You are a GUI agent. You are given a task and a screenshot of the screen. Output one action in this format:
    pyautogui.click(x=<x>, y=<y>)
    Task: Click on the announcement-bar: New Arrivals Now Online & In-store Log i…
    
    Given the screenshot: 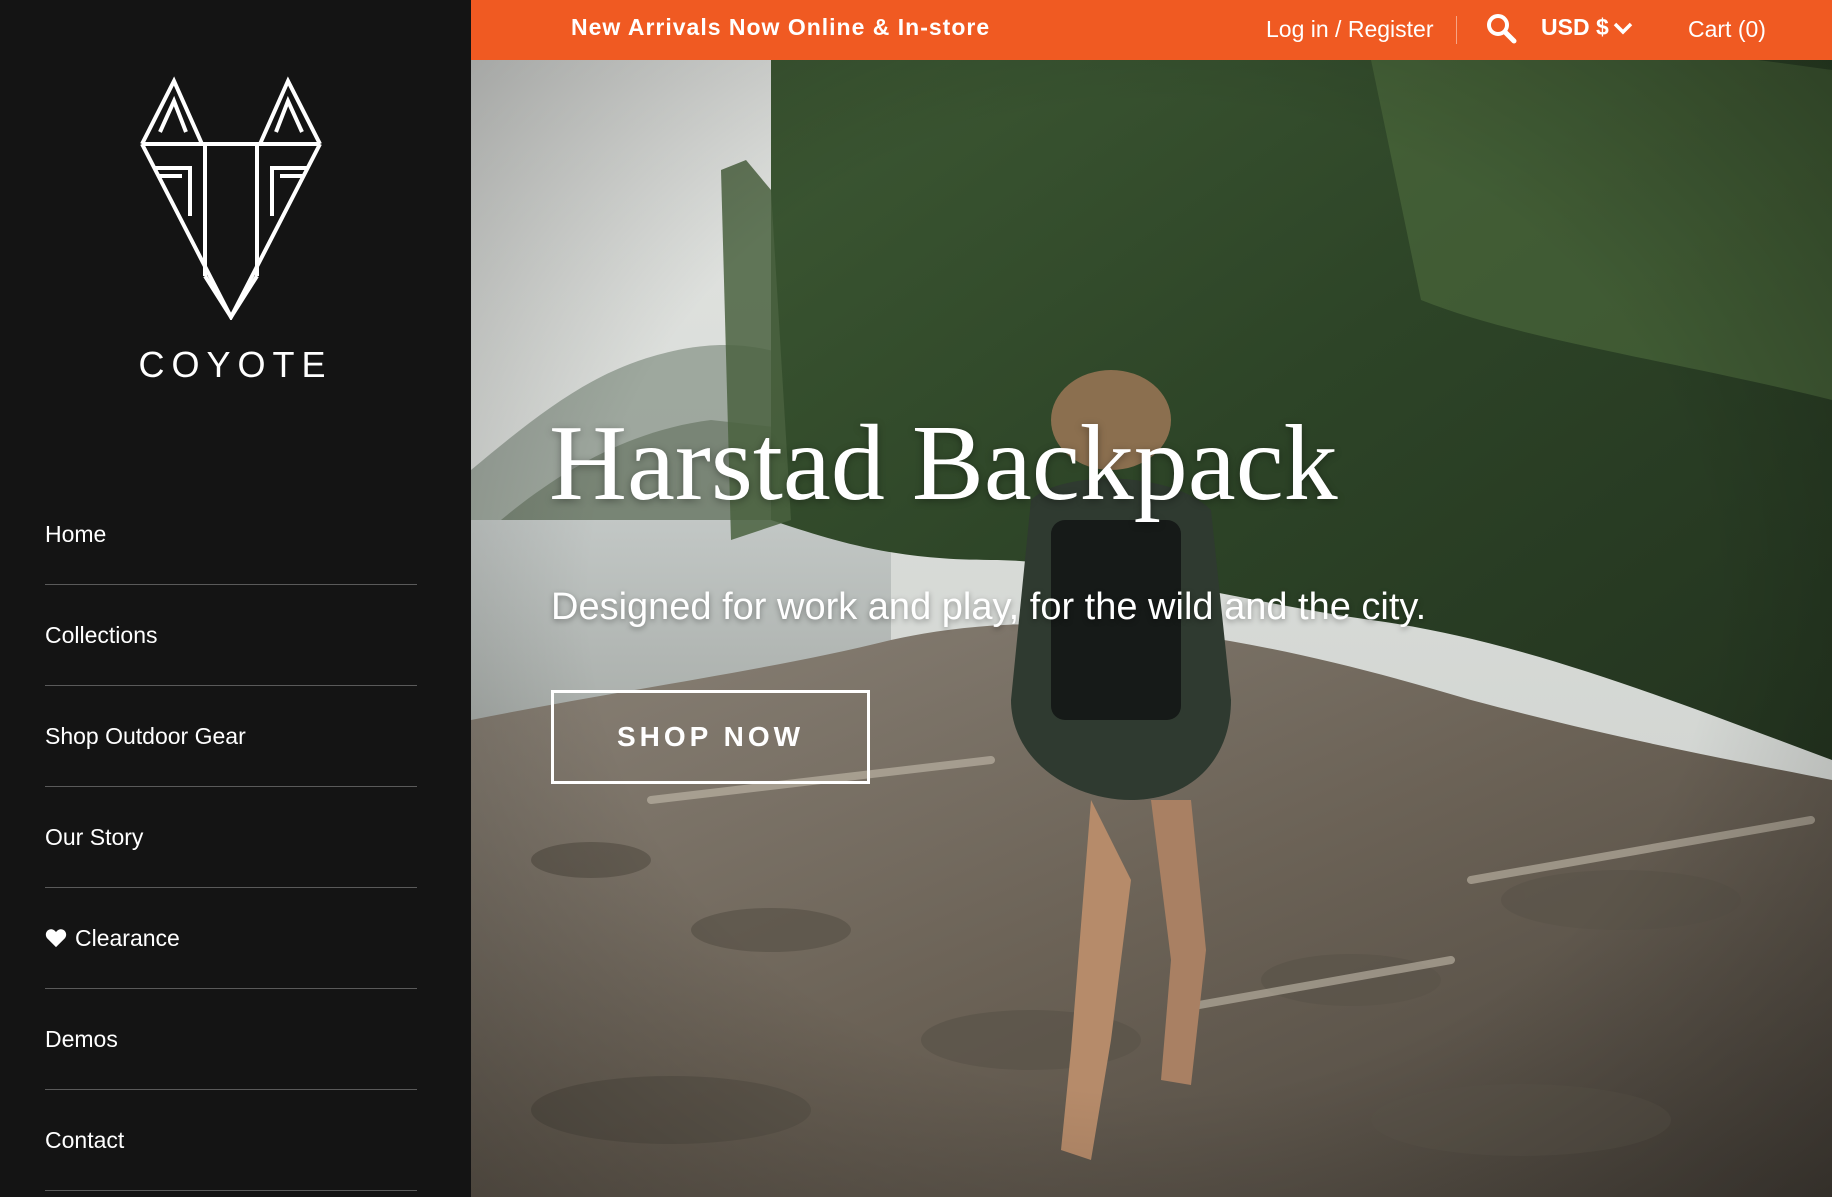 What is the action you would take?
    pyautogui.click(x=1151, y=30)
    